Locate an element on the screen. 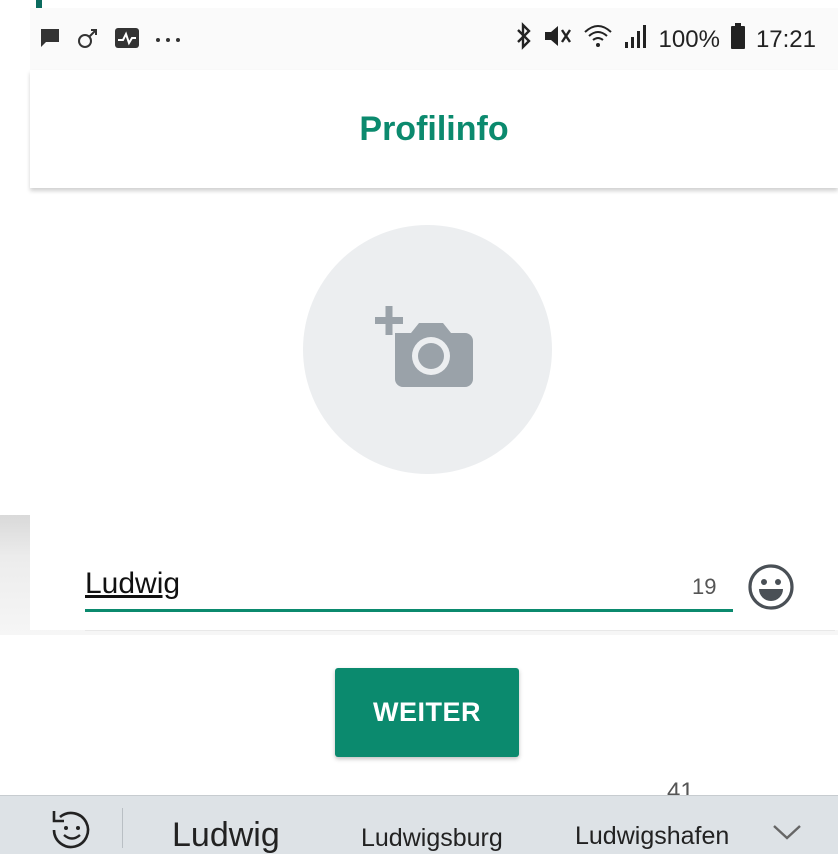 This screenshot has height=857, width=838. activity-icon is located at coordinates (127, 40).